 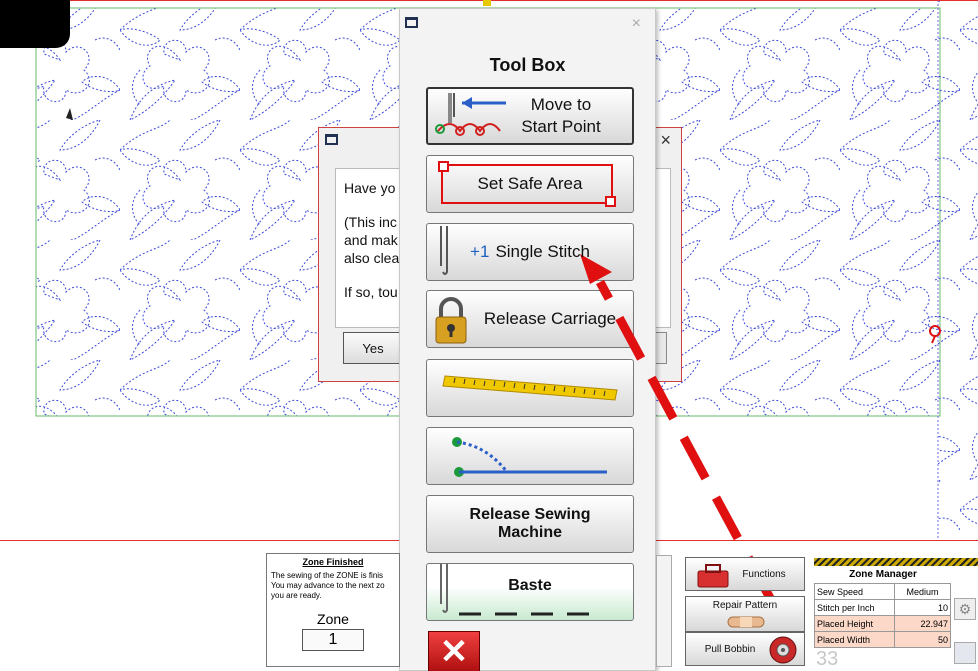 What do you see at coordinates (730, 649) in the screenshot?
I see `button-label: Pull Bobbin` at bounding box center [730, 649].